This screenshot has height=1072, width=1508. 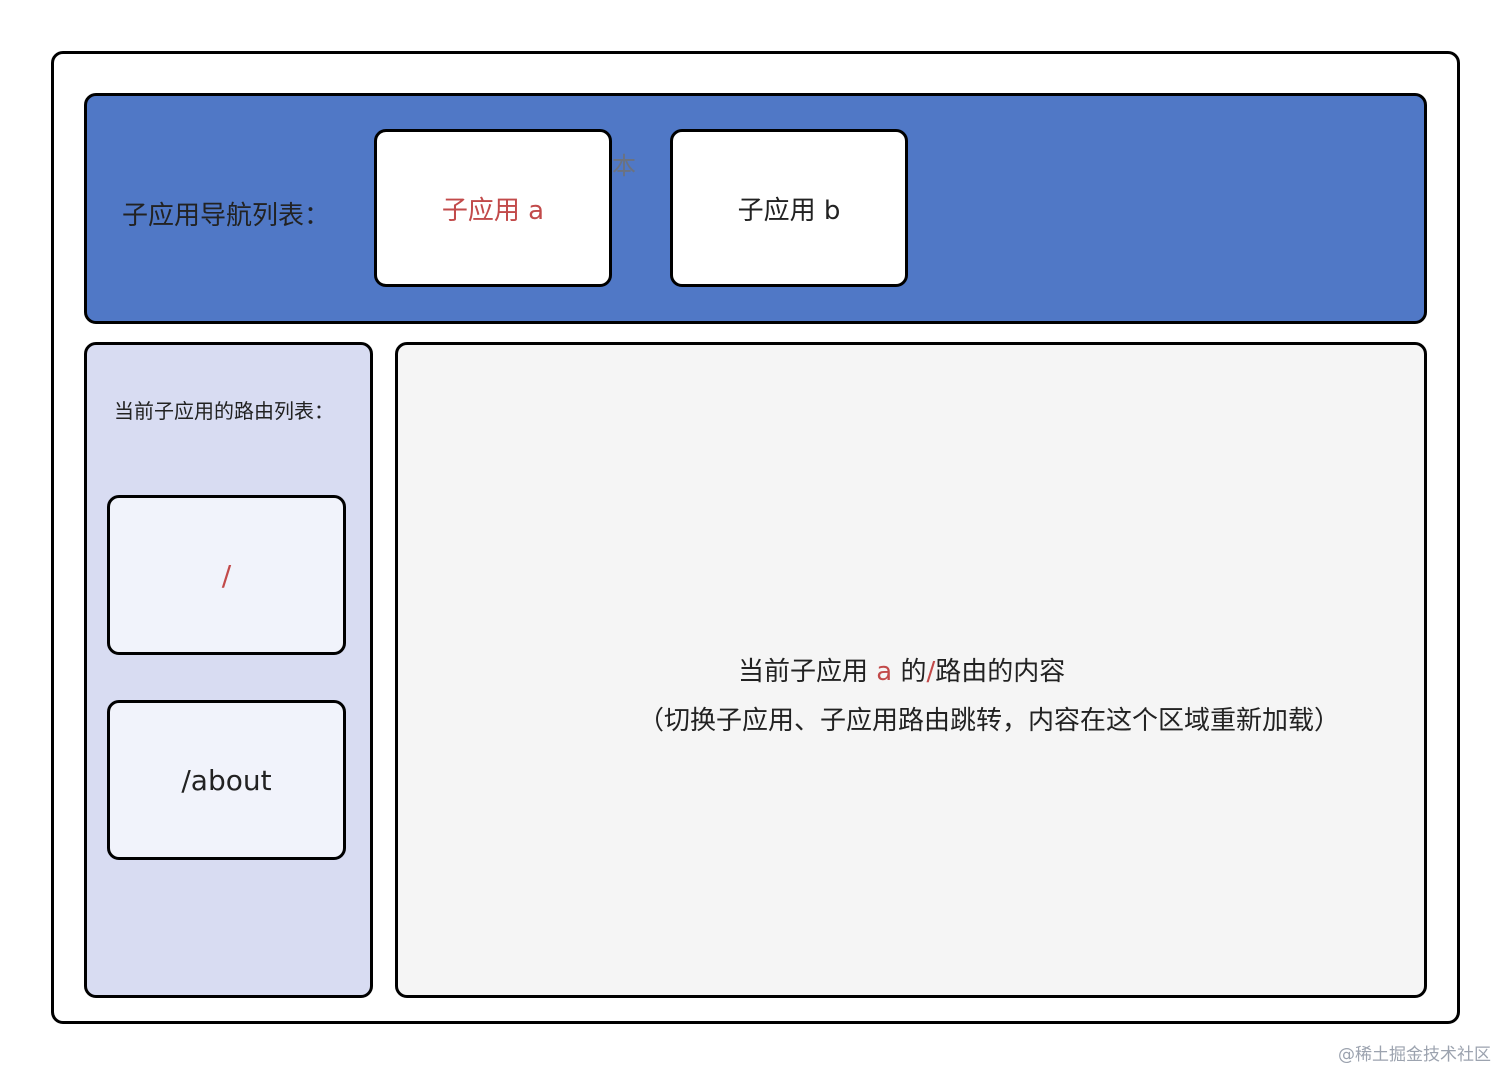 What do you see at coordinates (931, 672) in the screenshot?
I see `content-desc-route: /` at bounding box center [931, 672].